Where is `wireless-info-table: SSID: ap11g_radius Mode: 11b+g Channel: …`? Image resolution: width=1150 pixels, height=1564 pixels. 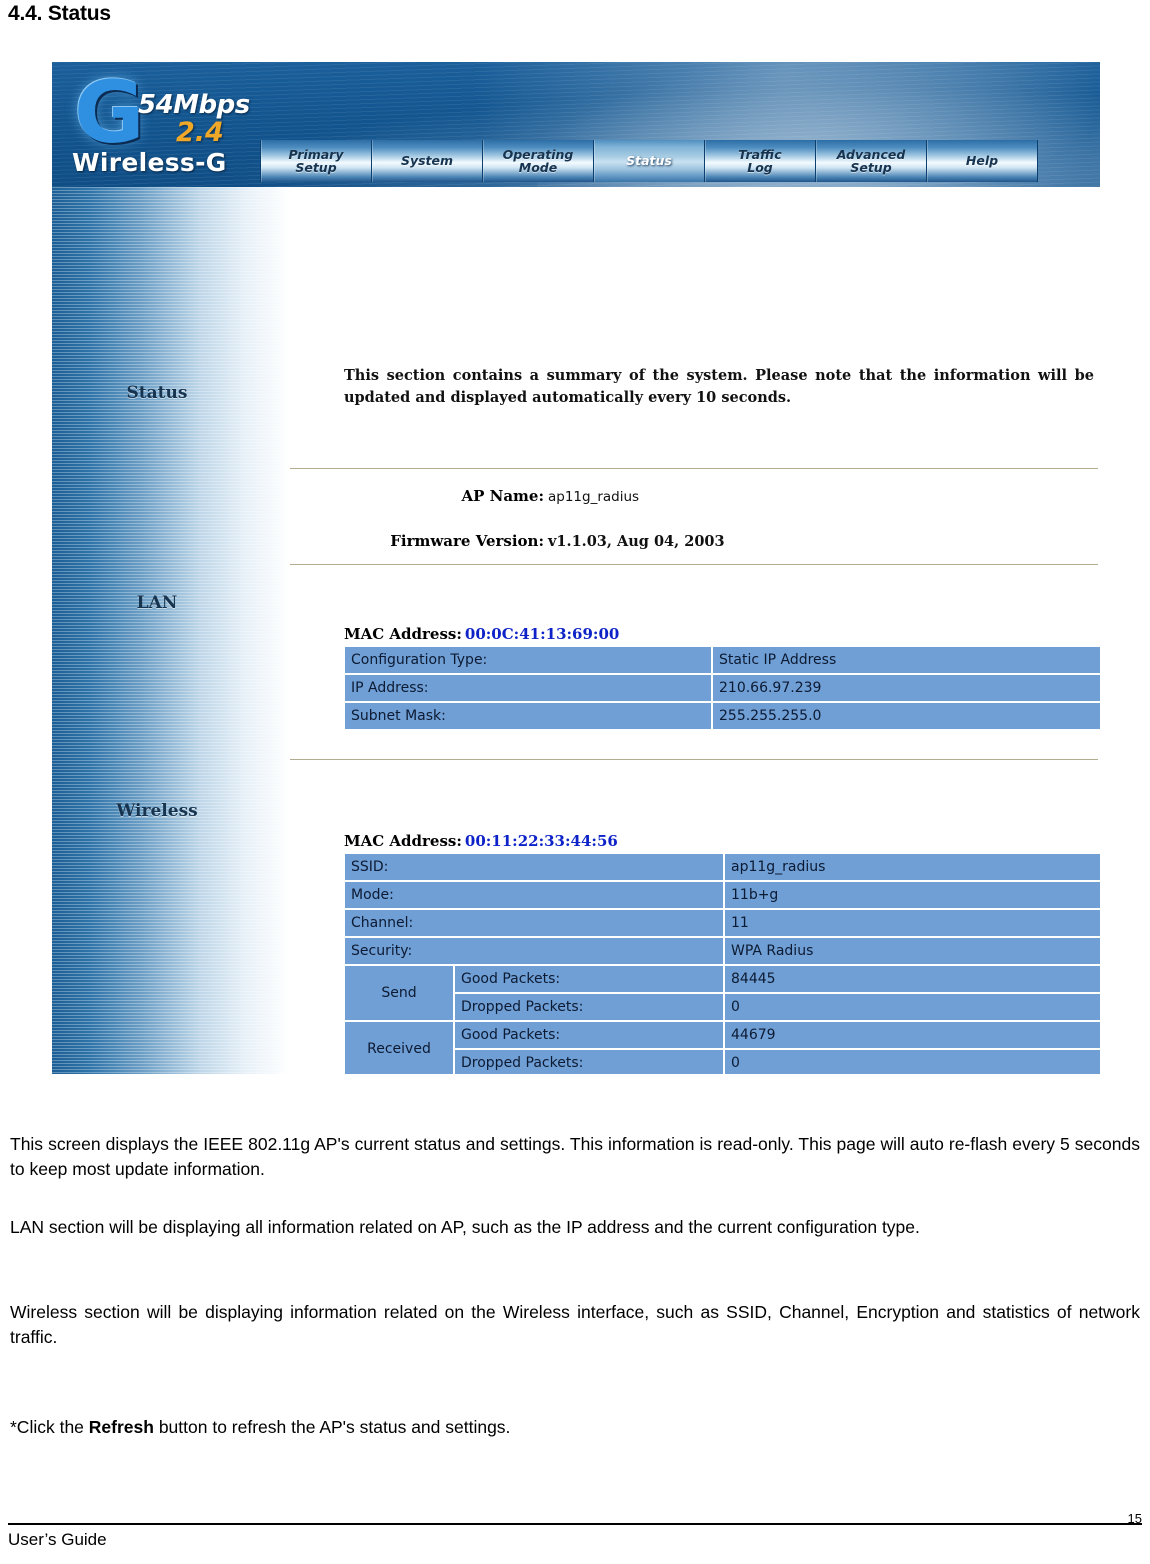
wireless-info-table: SSID: ap11g_radius Mode: 11b+g Channel: … is located at coordinates (722, 963).